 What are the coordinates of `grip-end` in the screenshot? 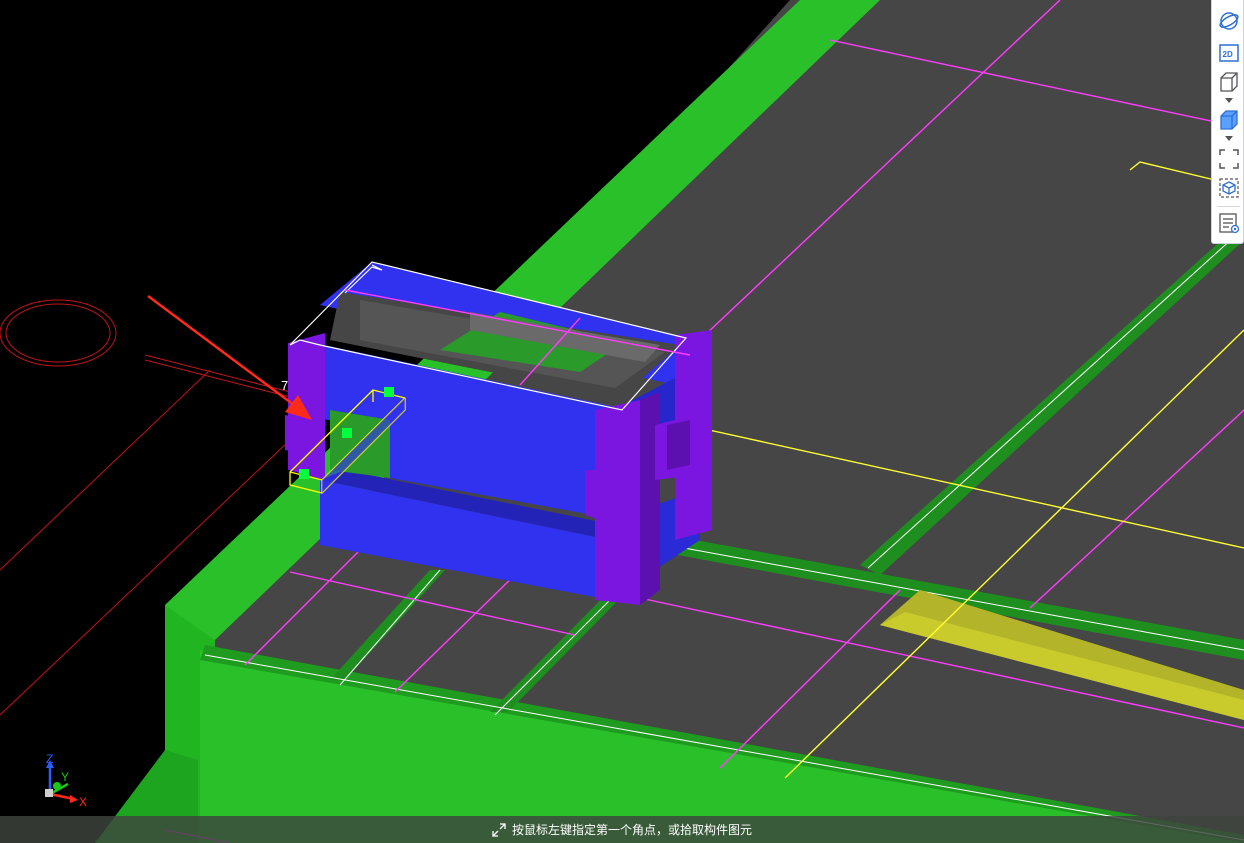 It's located at (389, 392).